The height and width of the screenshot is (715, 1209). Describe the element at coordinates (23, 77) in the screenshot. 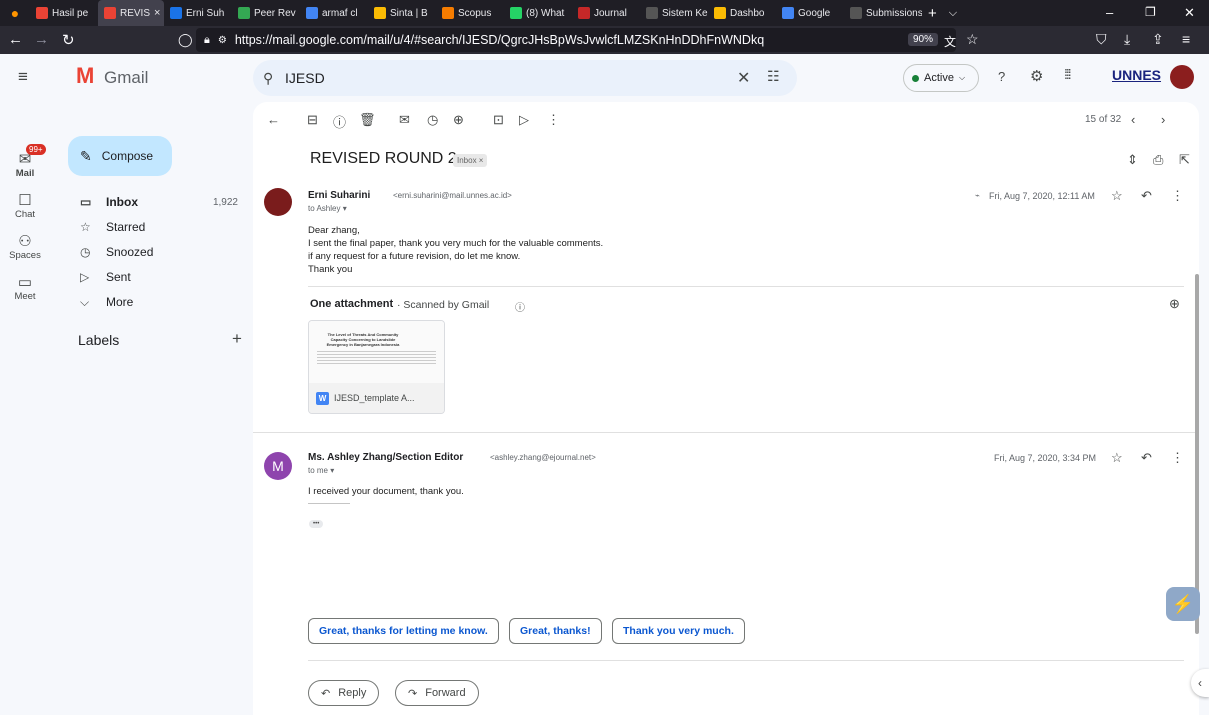

I see `main-menu-icon: ≡` at that location.